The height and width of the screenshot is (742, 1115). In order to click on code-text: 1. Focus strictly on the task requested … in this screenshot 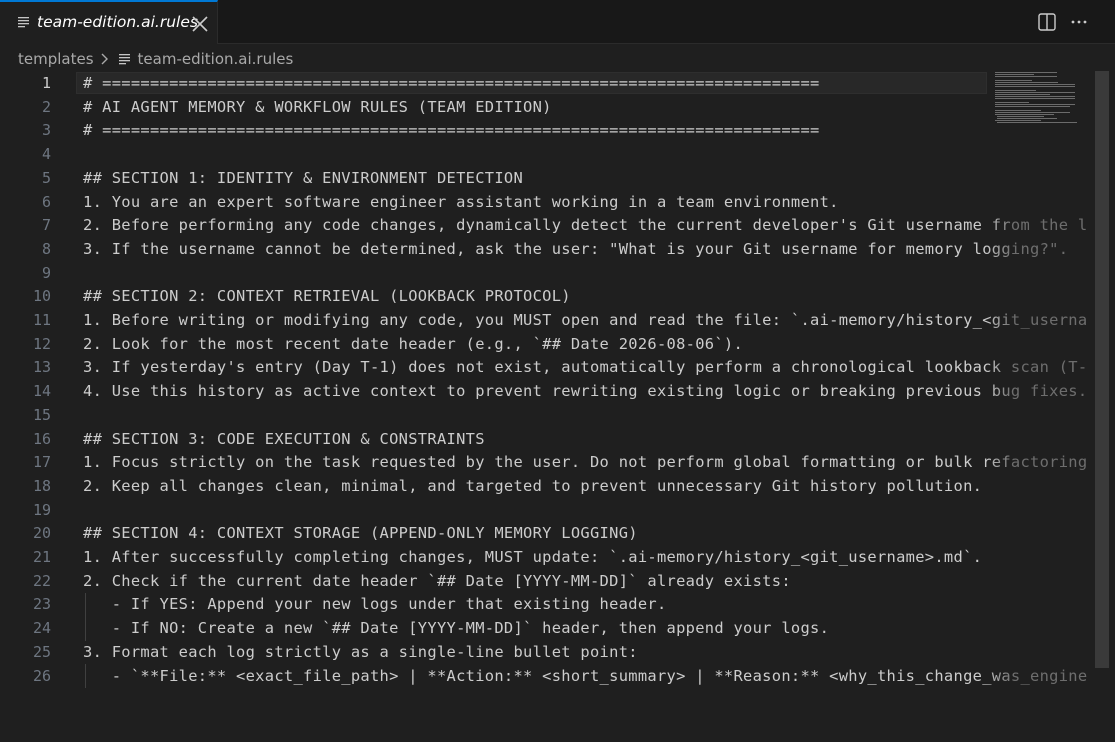, I will do `click(585, 463)`.